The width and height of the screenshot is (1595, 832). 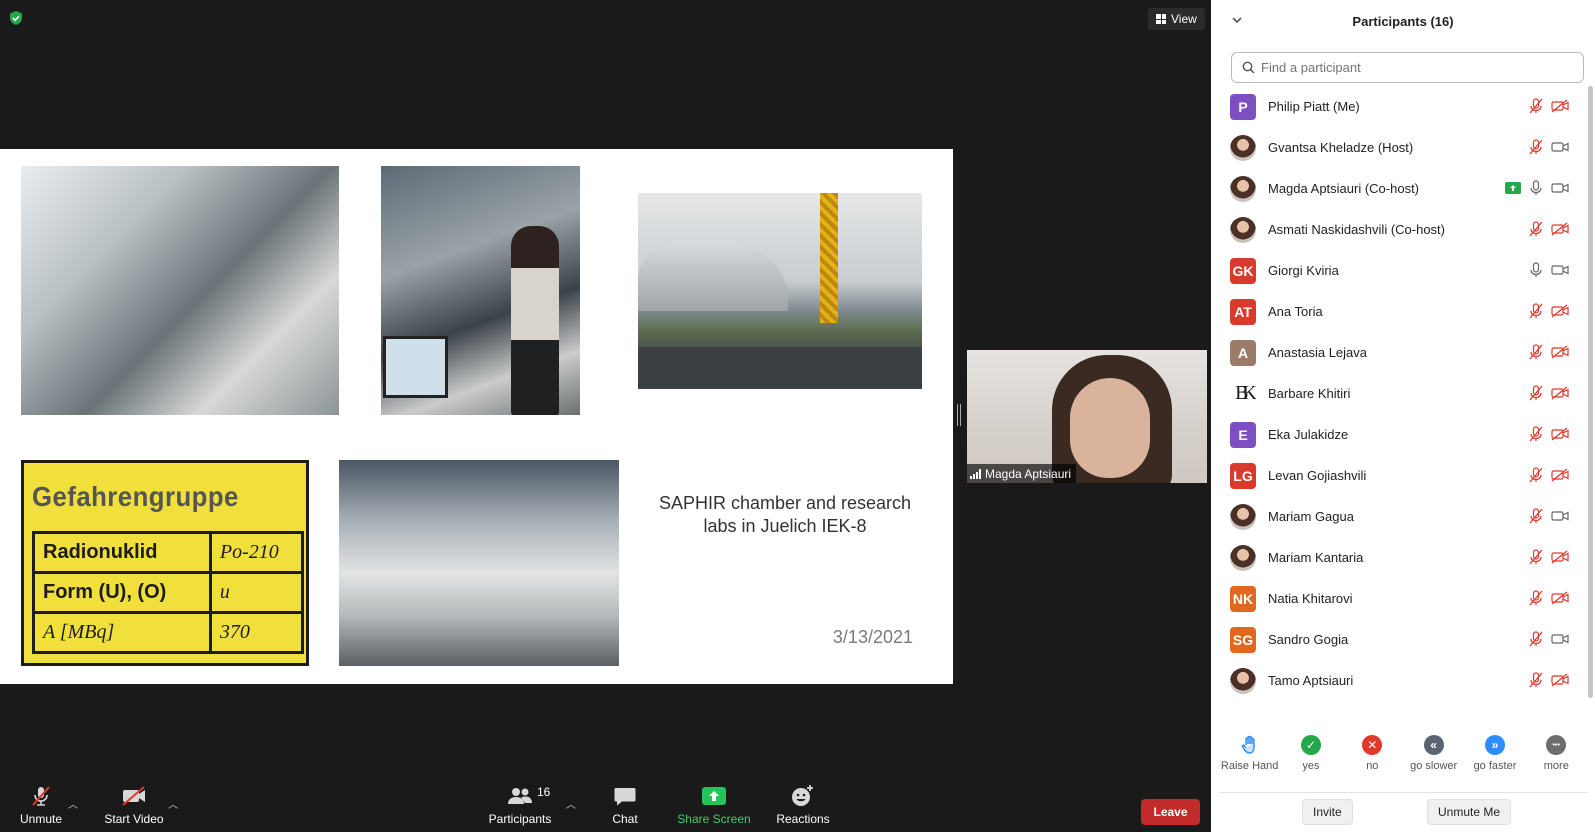 I want to click on search-icon, so click(x=1248, y=67).